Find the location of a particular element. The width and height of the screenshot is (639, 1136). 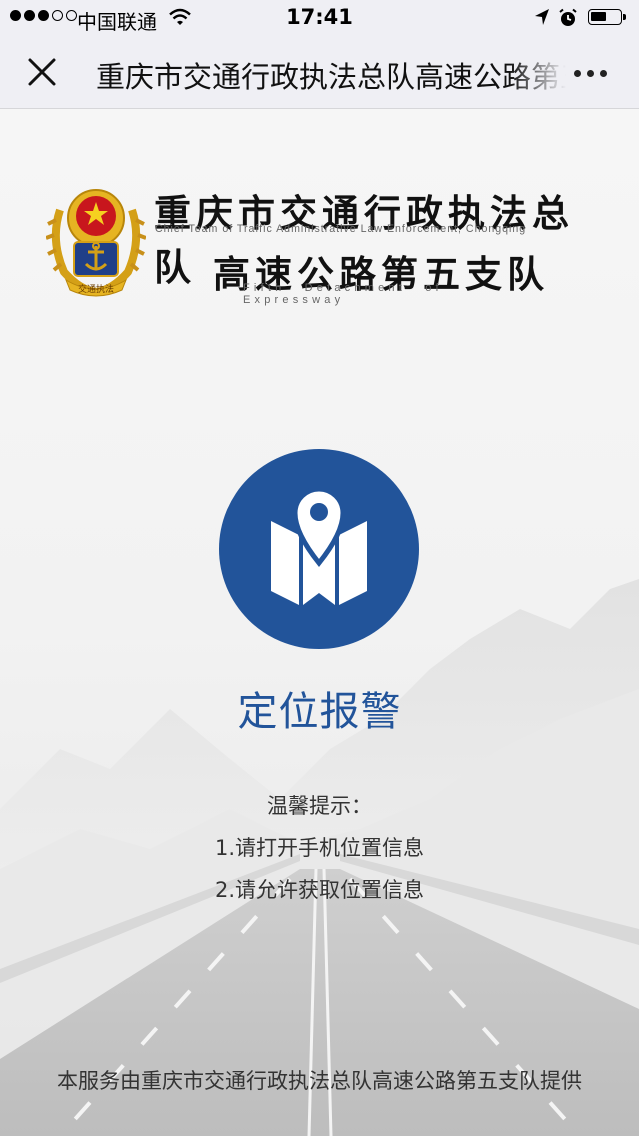

tips-section: 温馨提示： 1.请打开手机位置信息 2.请允许获取位置信息 is located at coordinates (319, 848).